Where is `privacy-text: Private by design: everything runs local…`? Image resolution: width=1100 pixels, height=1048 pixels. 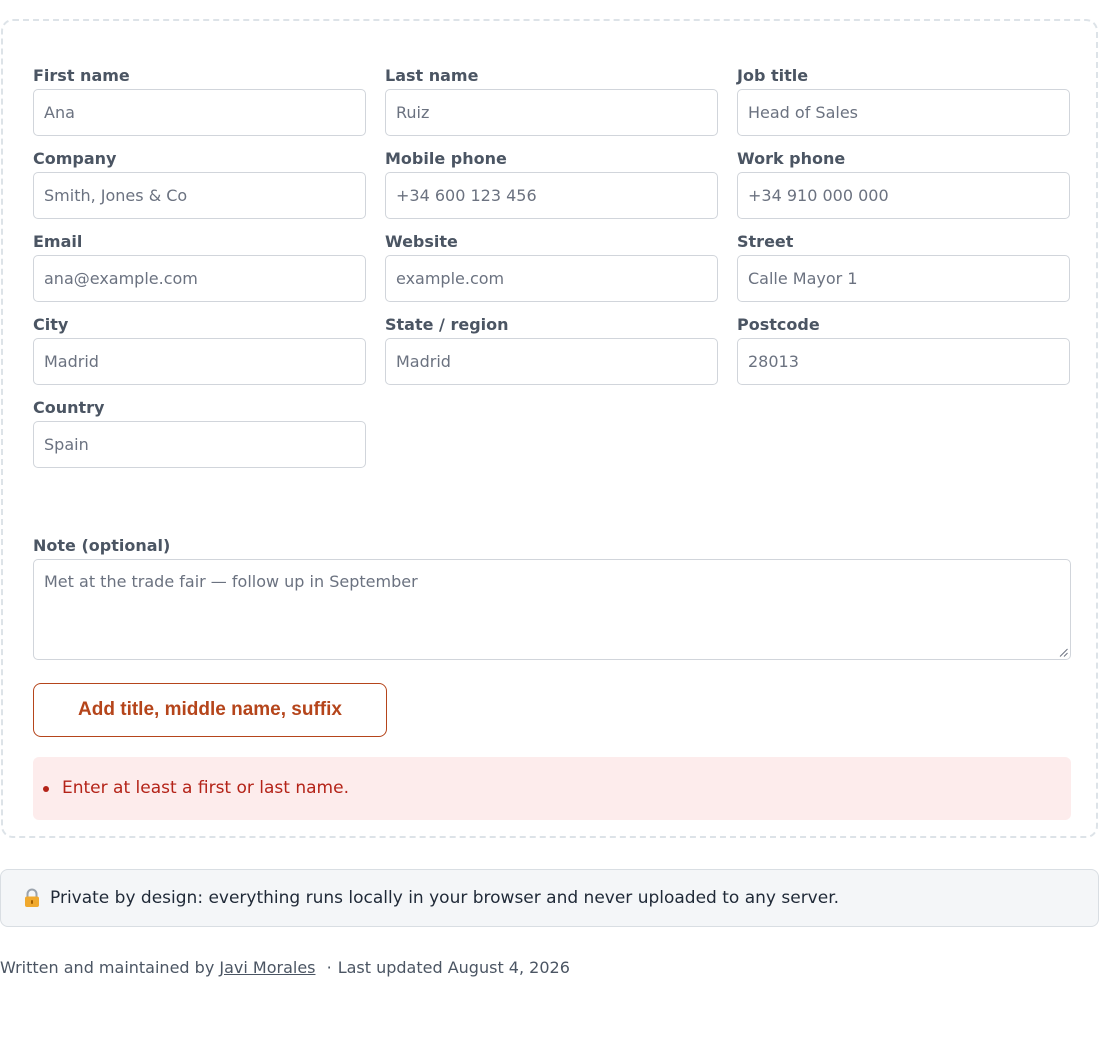
privacy-text: Private by design: everything runs local… is located at coordinates (445, 898).